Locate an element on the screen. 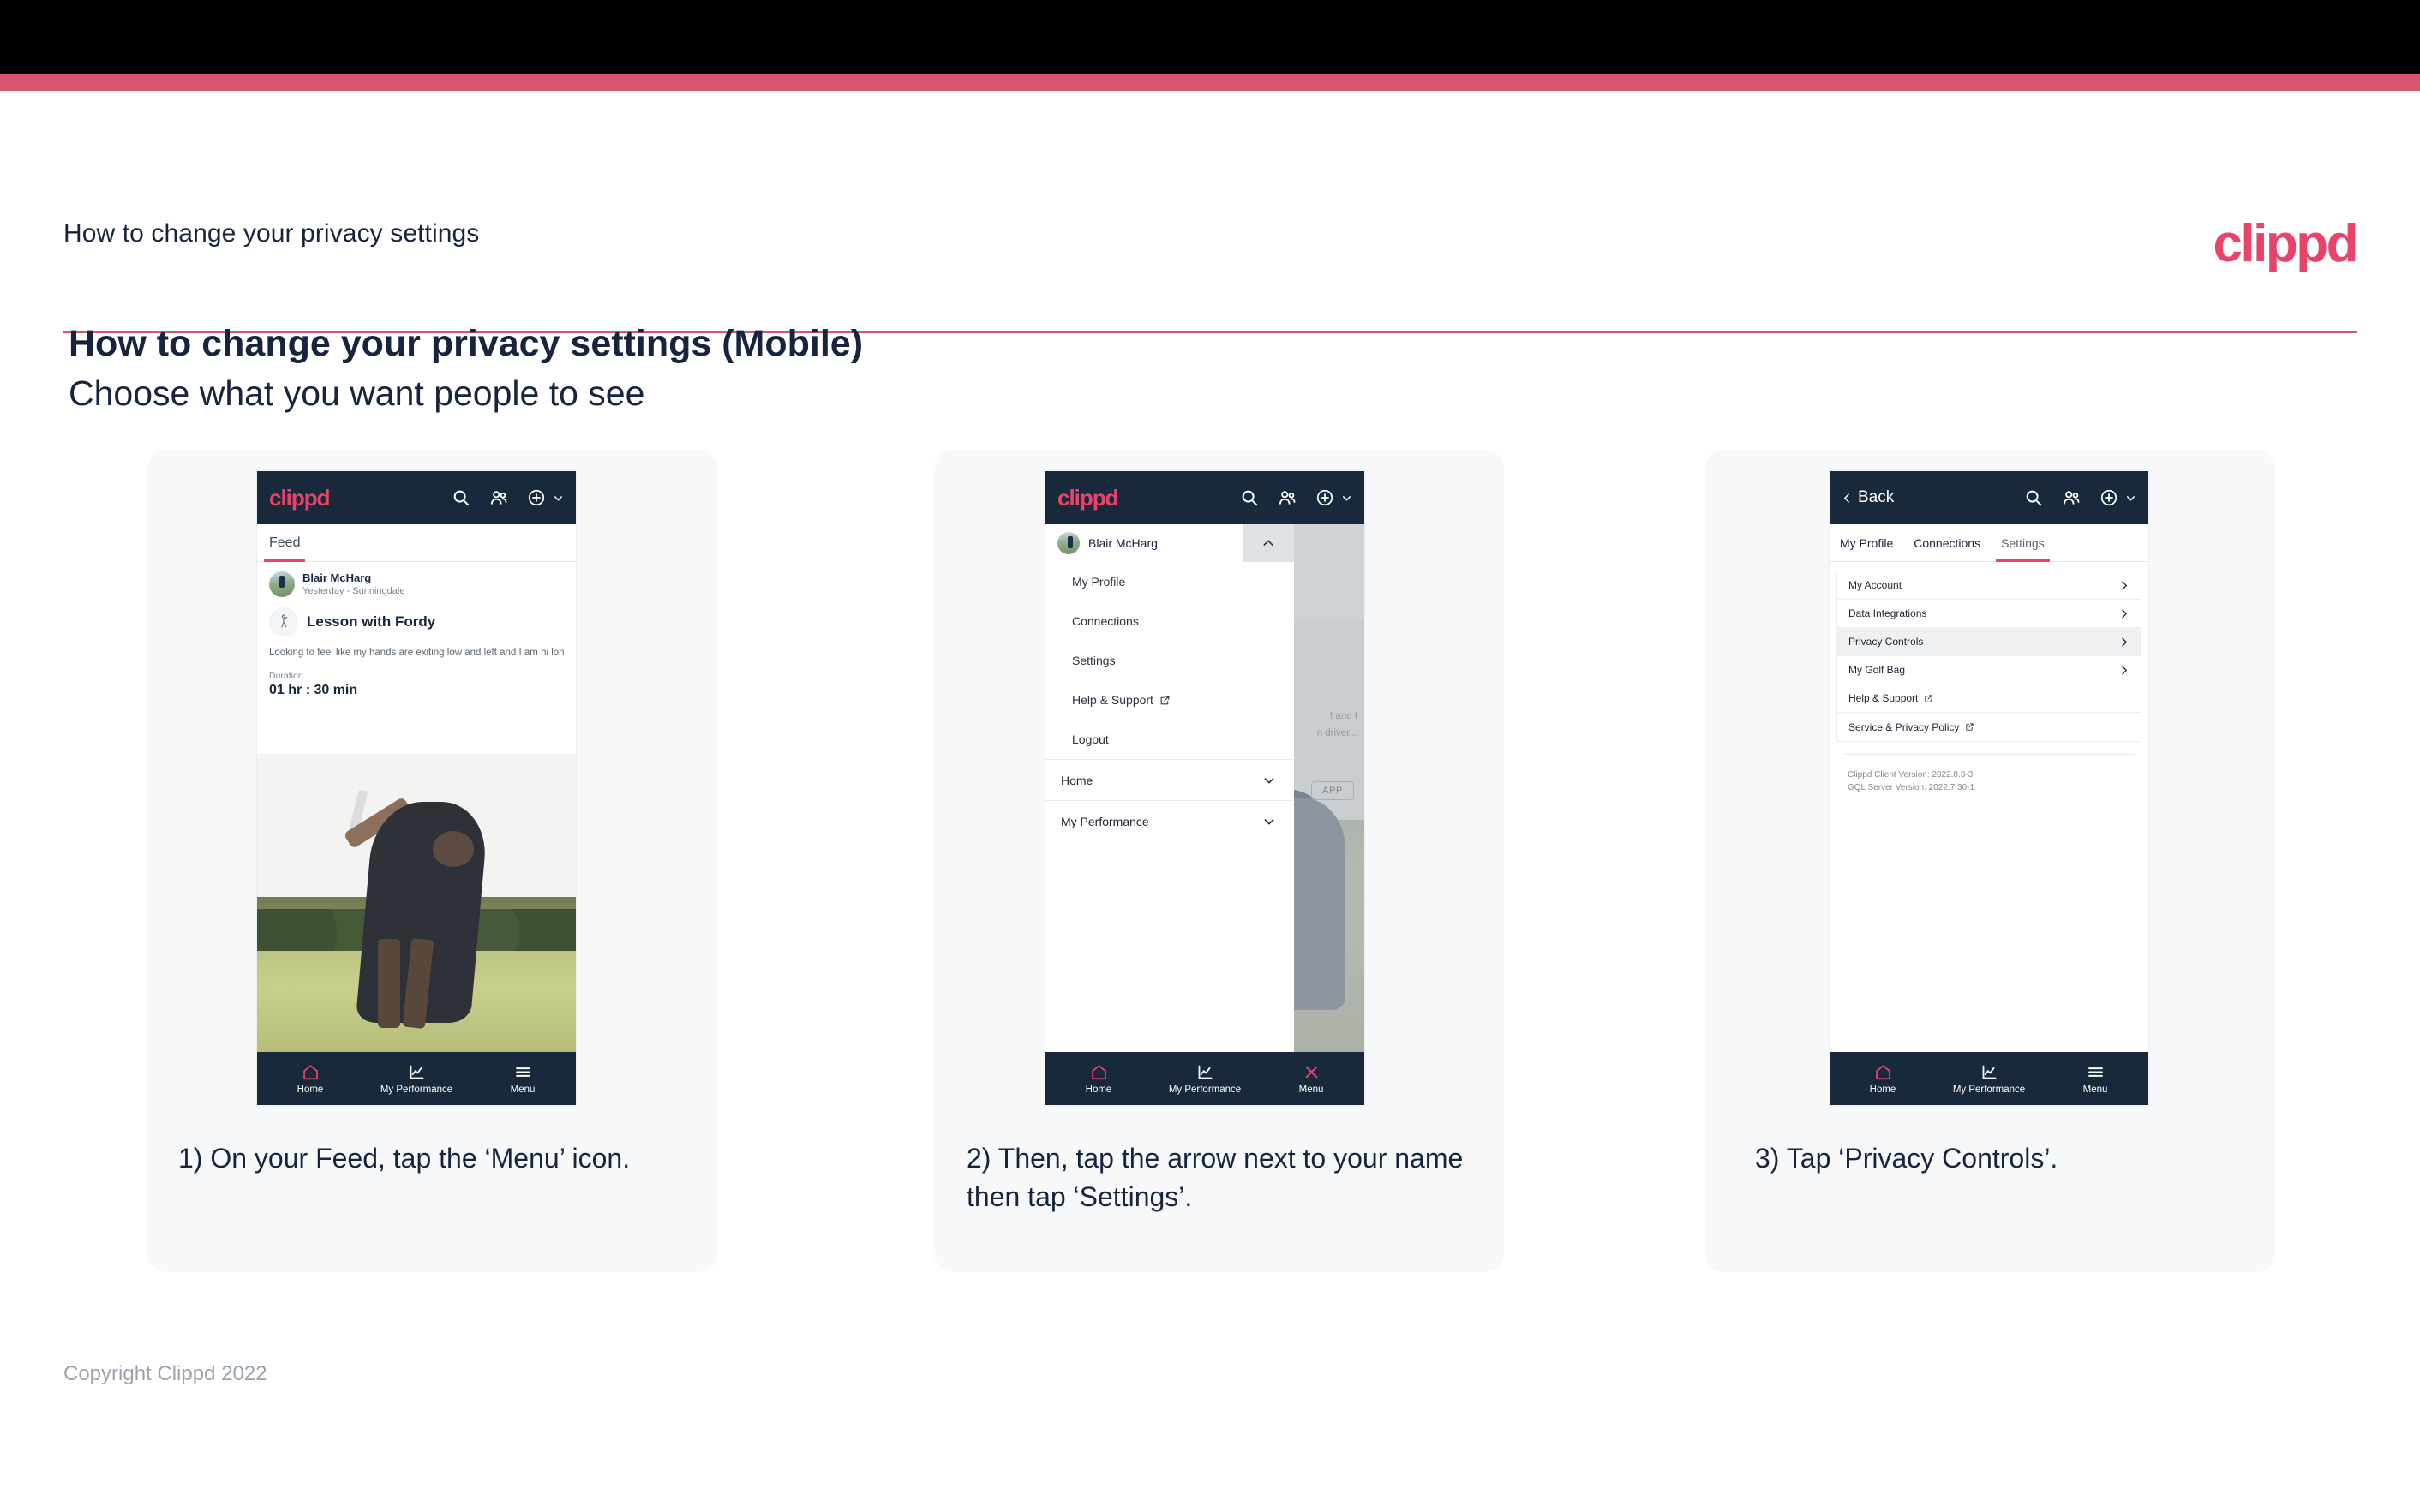  phone2-bottom-nav: Home My Performance Menu is located at coordinates (1204, 1079).